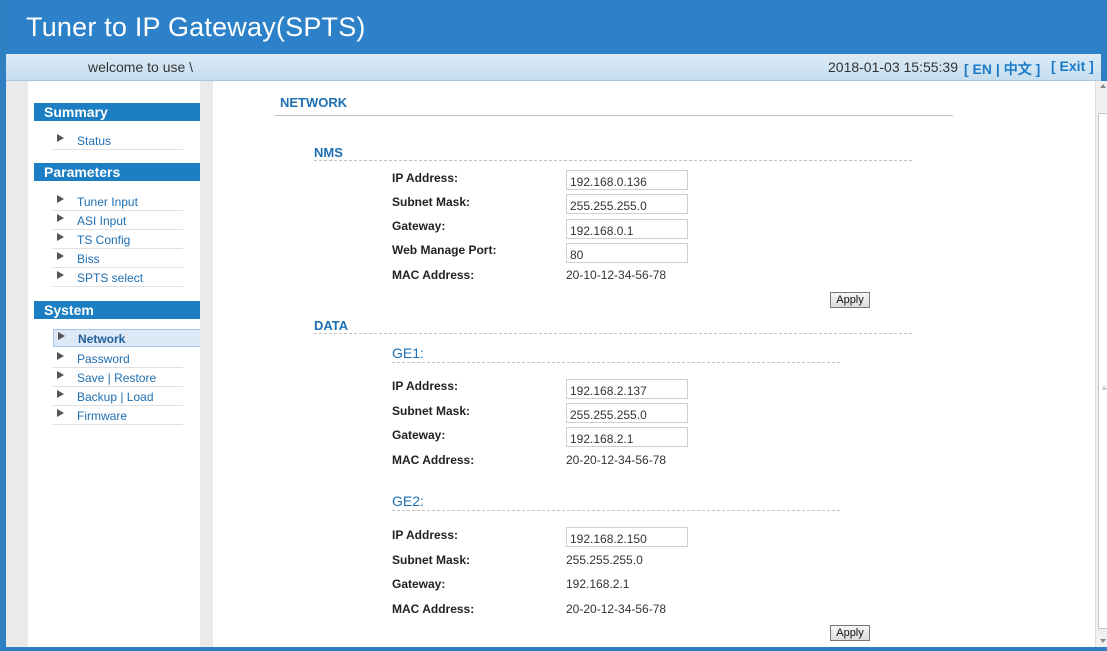  What do you see at coordinates (1002, 69) in the screenshot?
I see `language-switch: [ EN | 中文 ]` at bounding box center [1002, 69].